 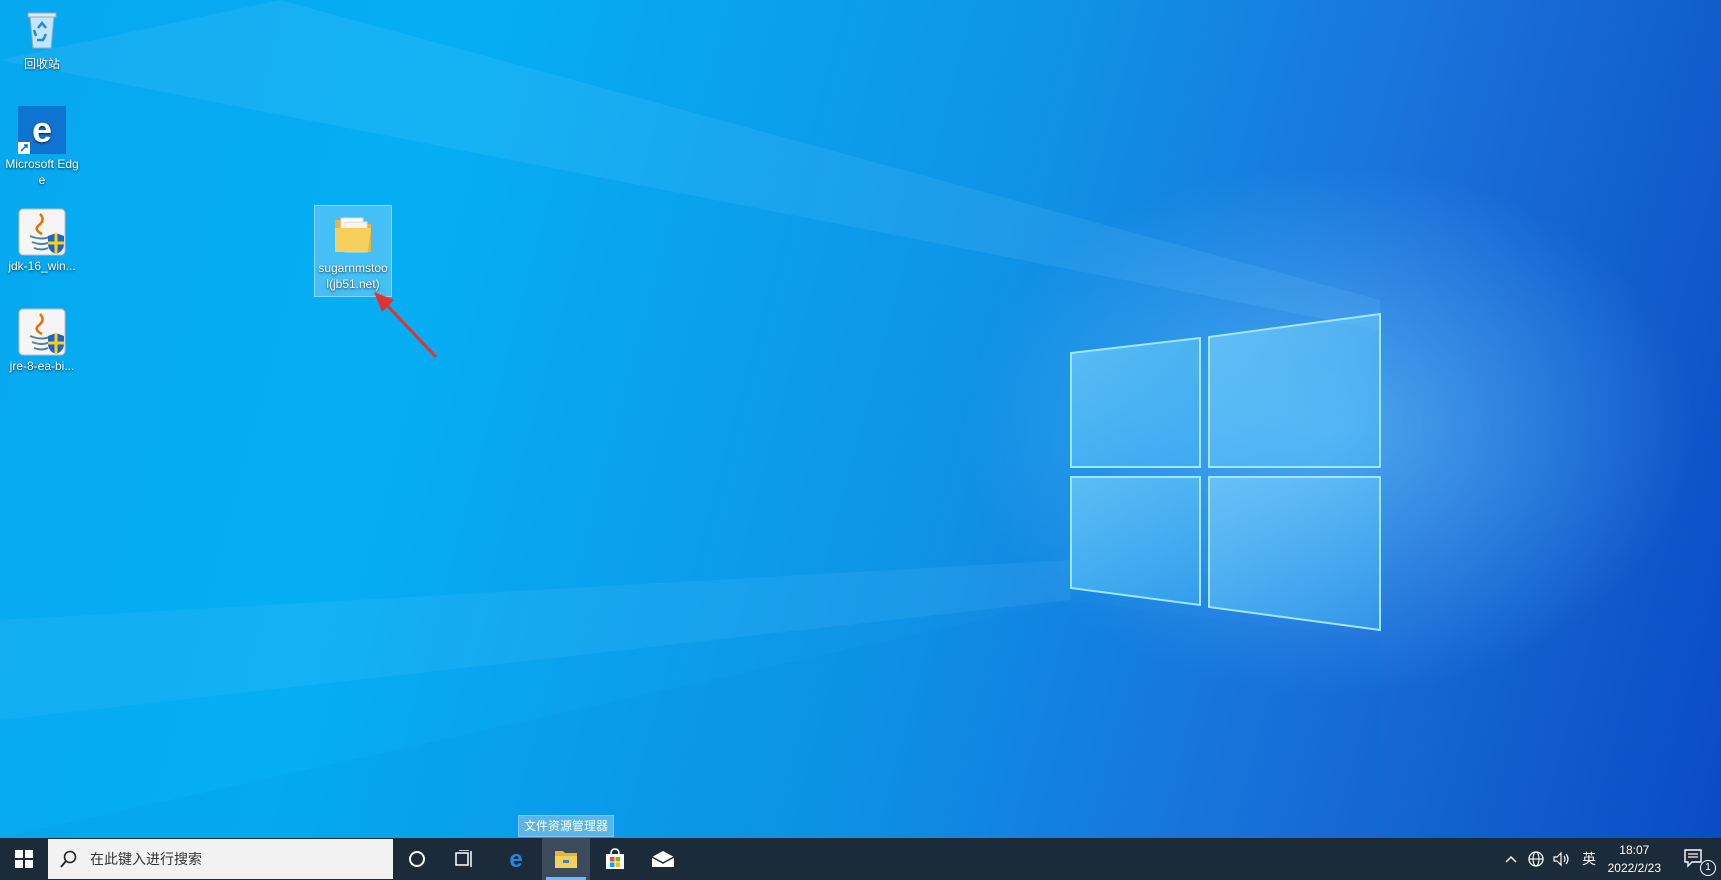 What do you see at coordinates (42, 30) in the screenshot?
I see `recycle-bin-icon` at bounding box center [42, 30].